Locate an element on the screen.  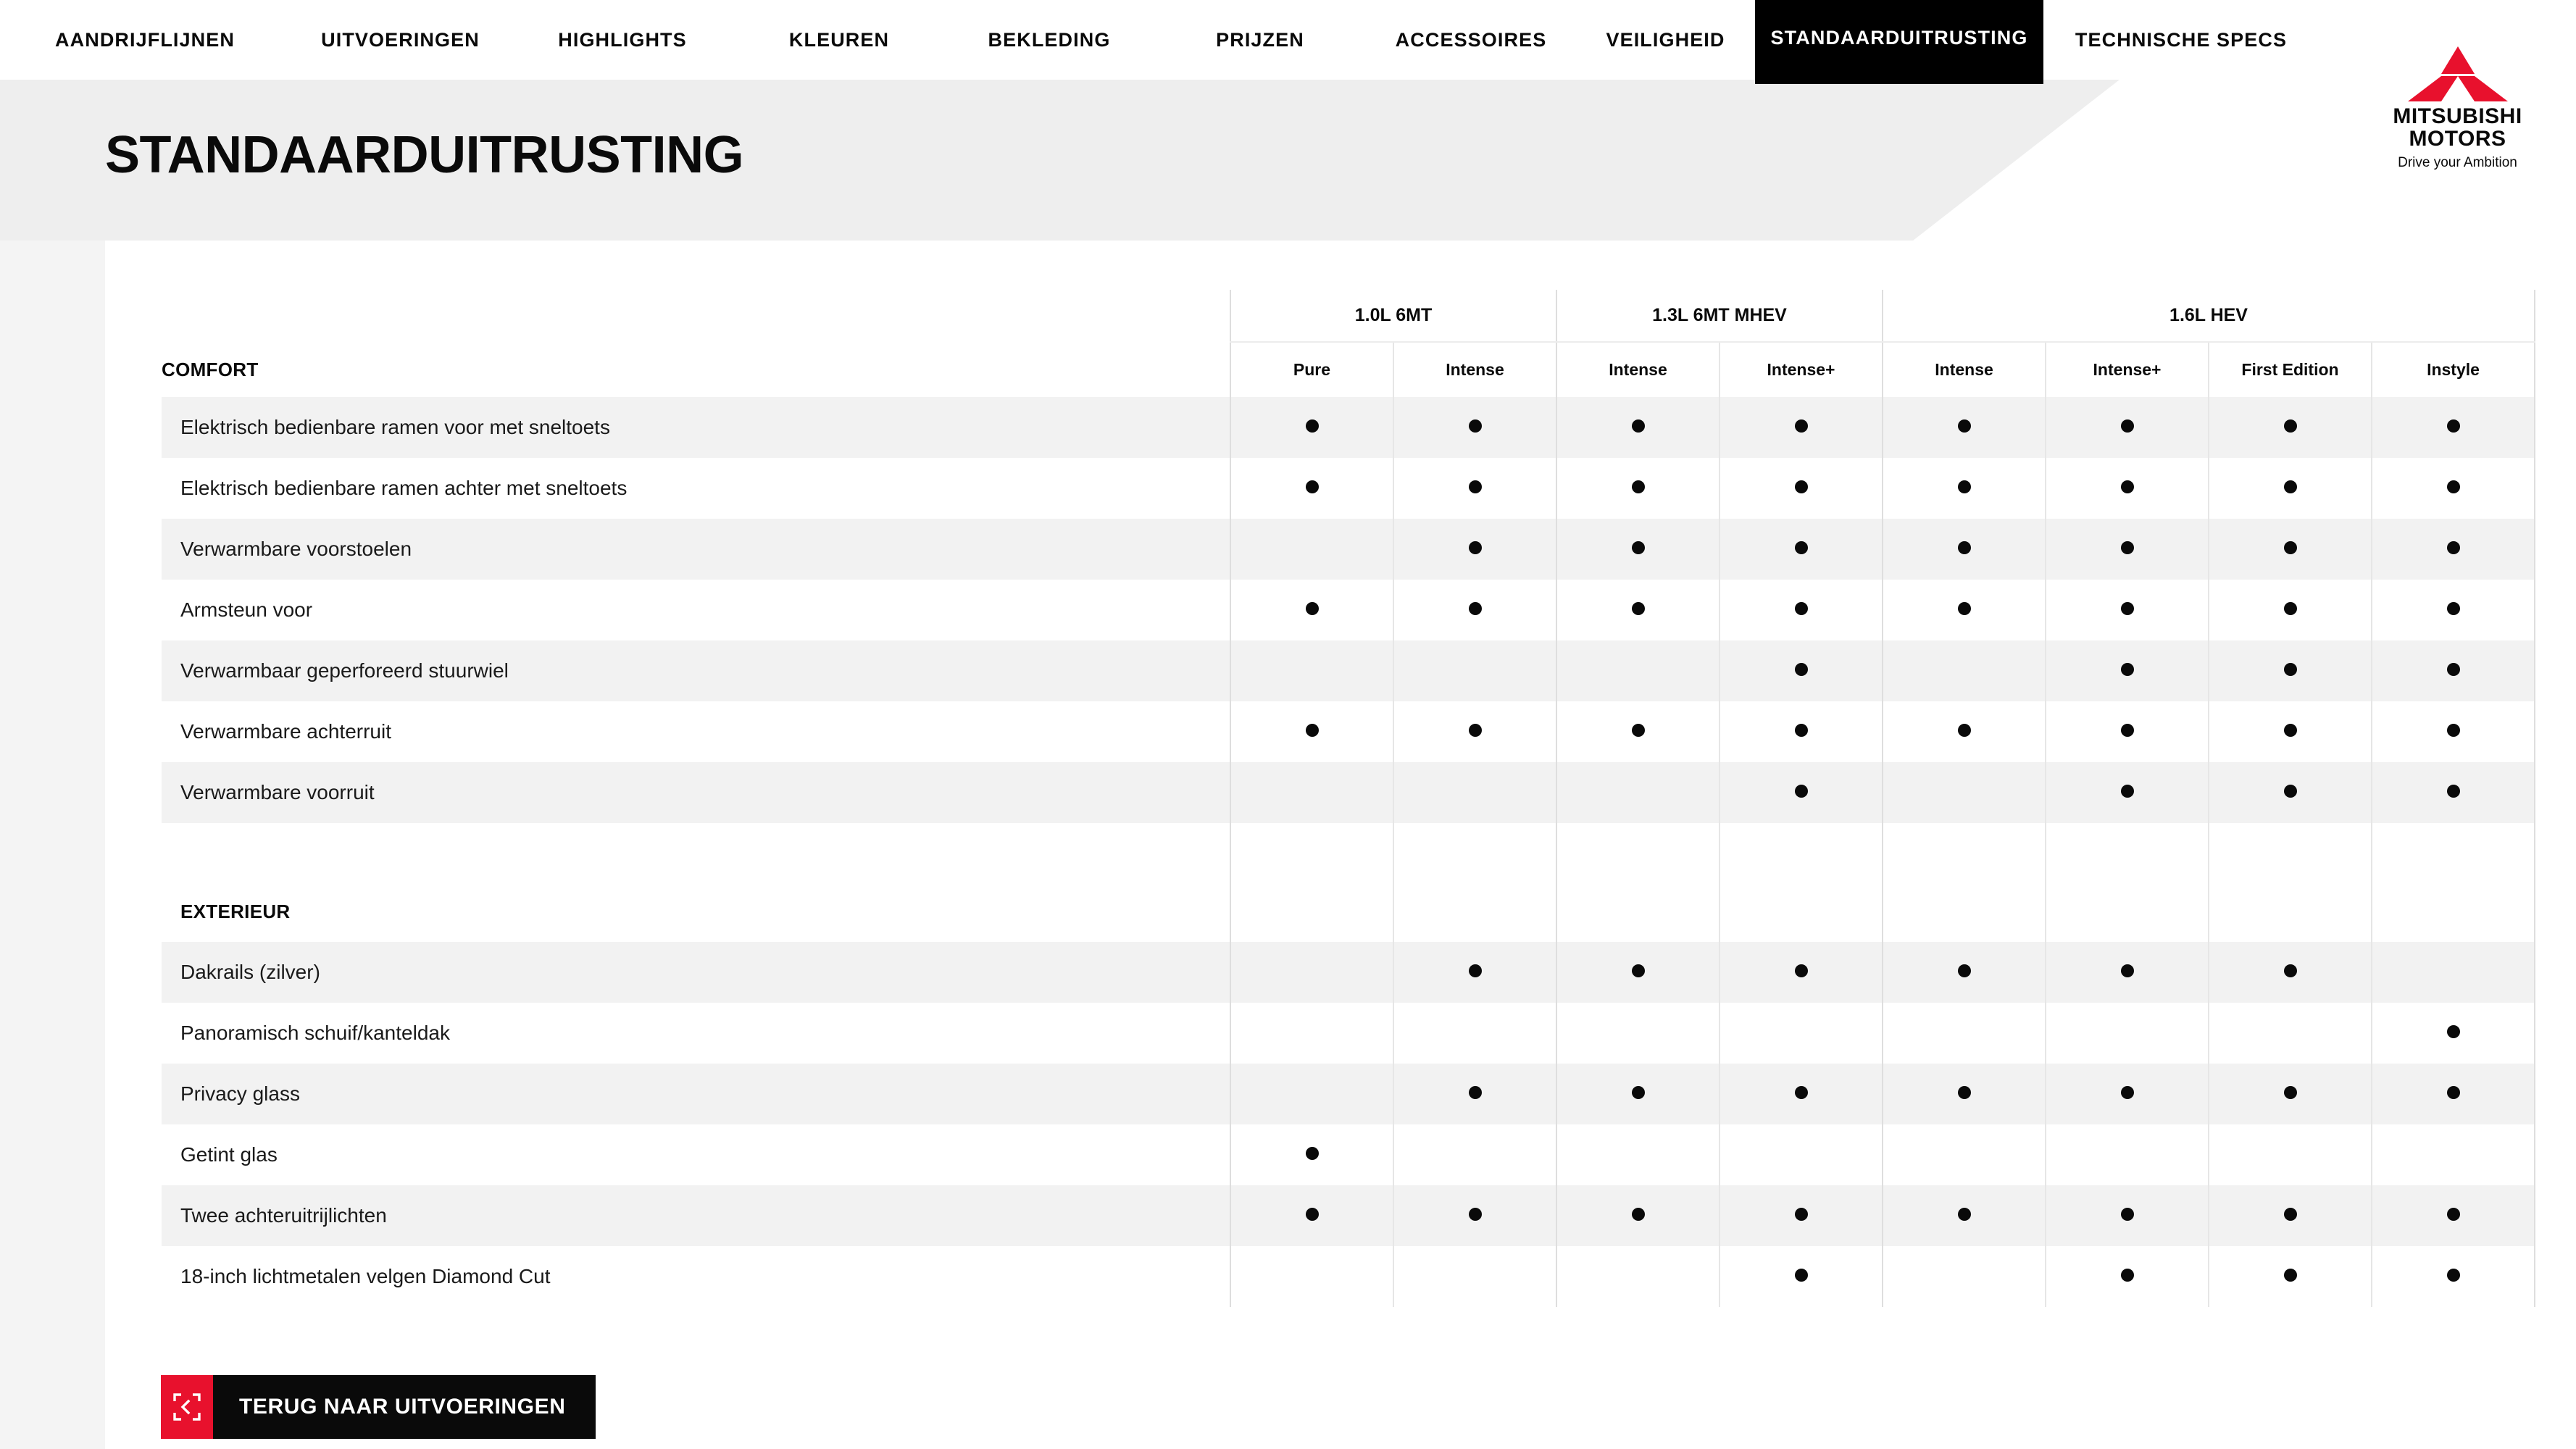
table-row: Verwarmbare voorstoelen is located at coordinates (1349, 550).